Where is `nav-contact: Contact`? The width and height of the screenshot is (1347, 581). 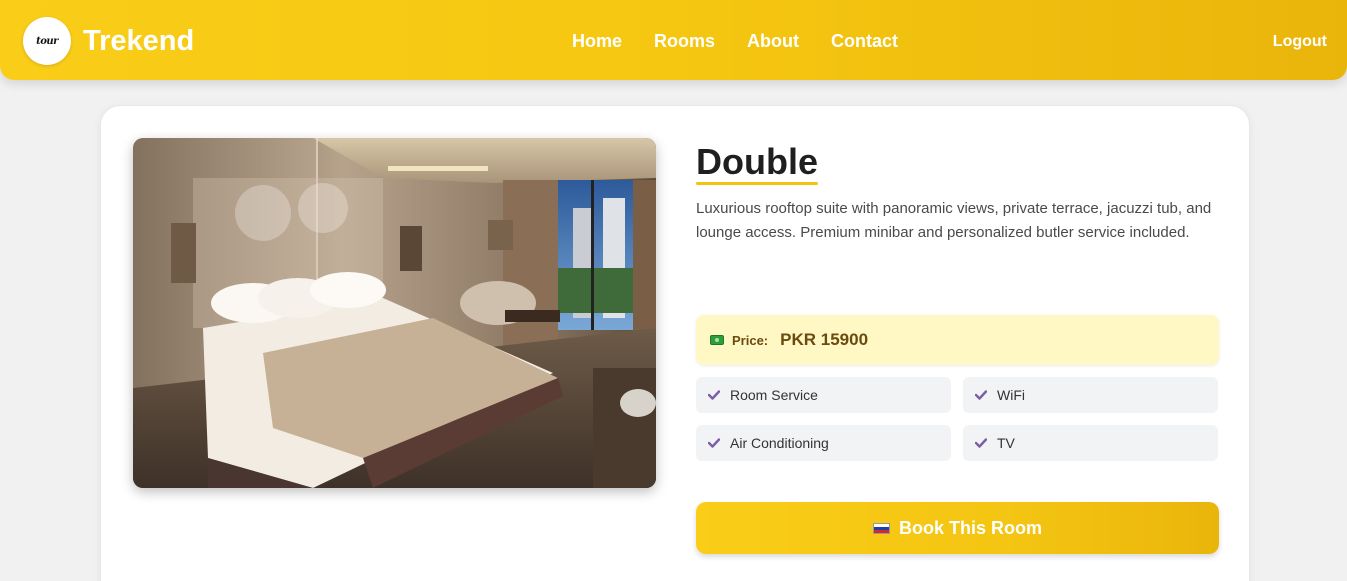
nav-contact: Contact is located at coordinates (864, 41).